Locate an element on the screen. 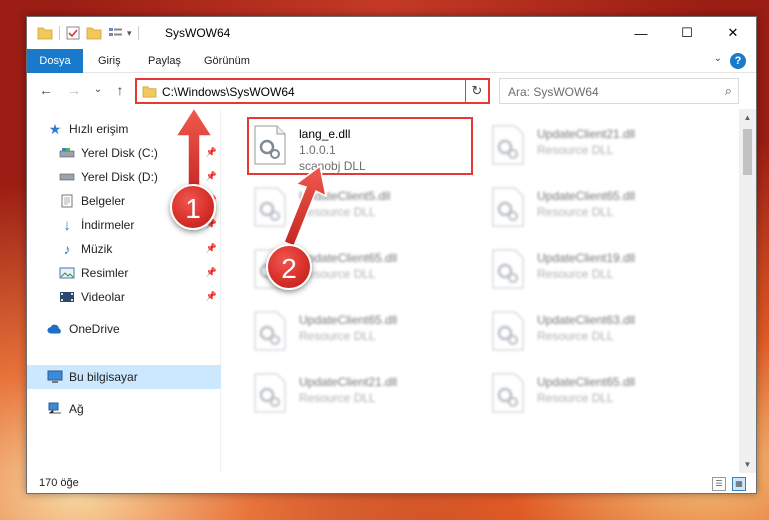 The width and height of the screenshot is (769, 520). close-button: ✕ is located at coordinates (733, 33).